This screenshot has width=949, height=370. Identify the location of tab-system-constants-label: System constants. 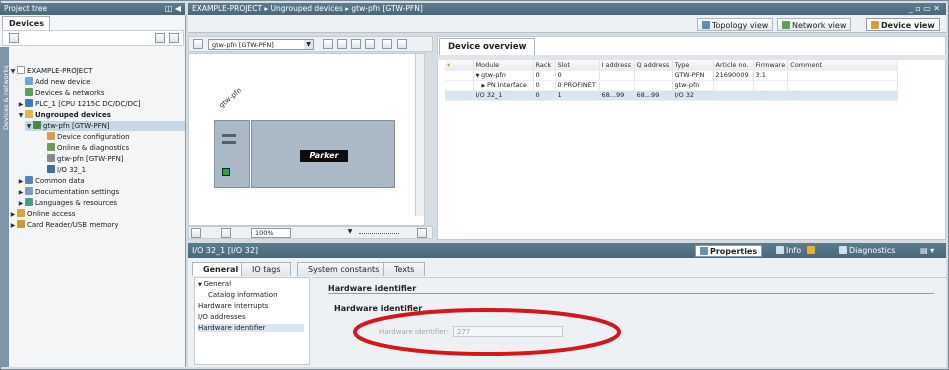
(344, 269).